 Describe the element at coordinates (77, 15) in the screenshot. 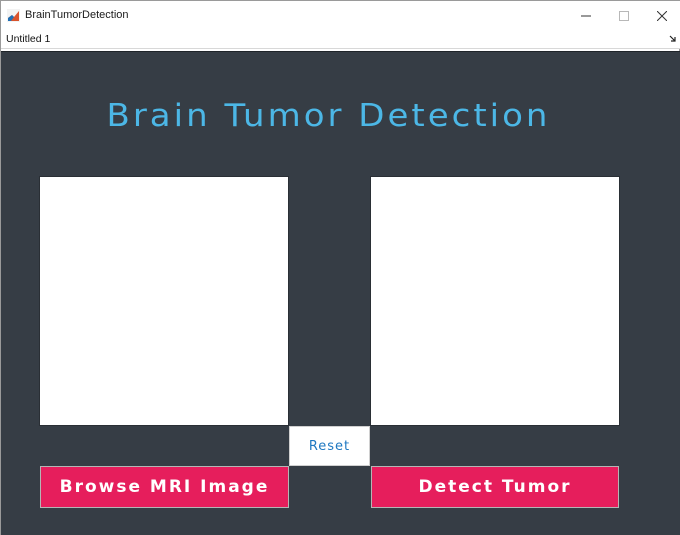

I see `window-title: BrainTumorDetection` at that location.